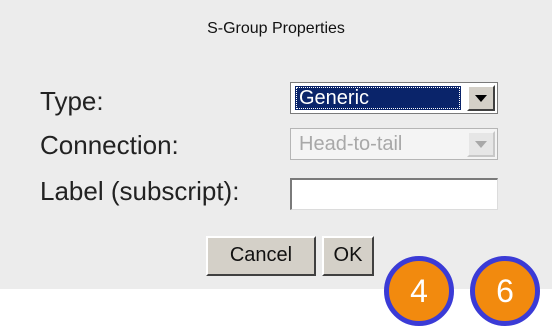  Describe the element at coordinates (351, 144) in the screenshot. I see `connection-select-value: Head-to-tail` at that location.